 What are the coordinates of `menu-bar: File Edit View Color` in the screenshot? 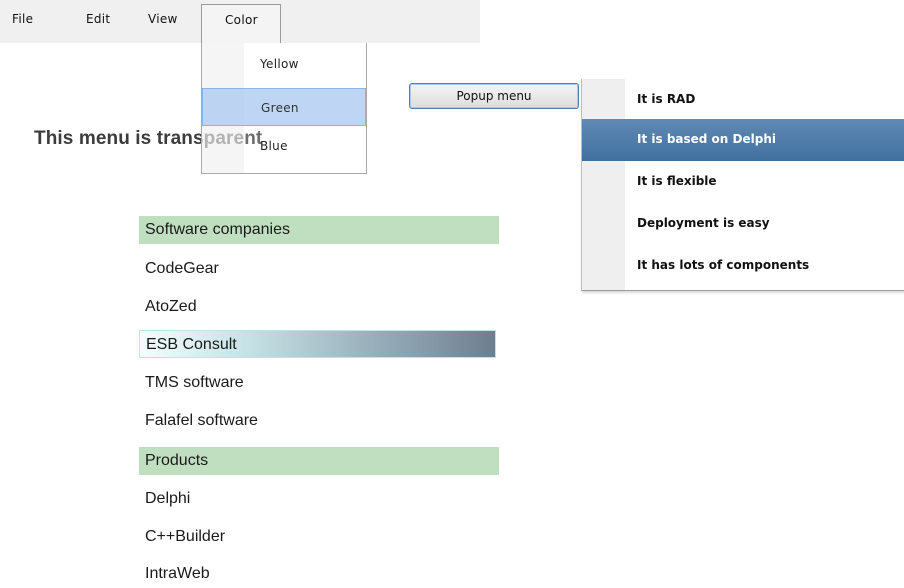 It's located at (240, 21).